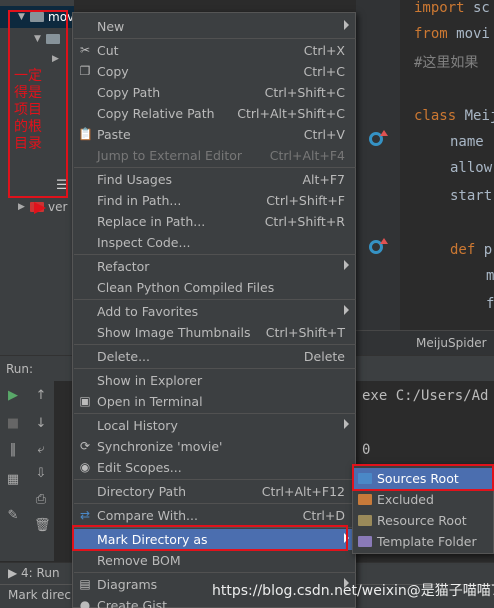  Describe the element at coordinates (85, 584) in the screenshot. I see `diagram-icon: ▤` at that location.